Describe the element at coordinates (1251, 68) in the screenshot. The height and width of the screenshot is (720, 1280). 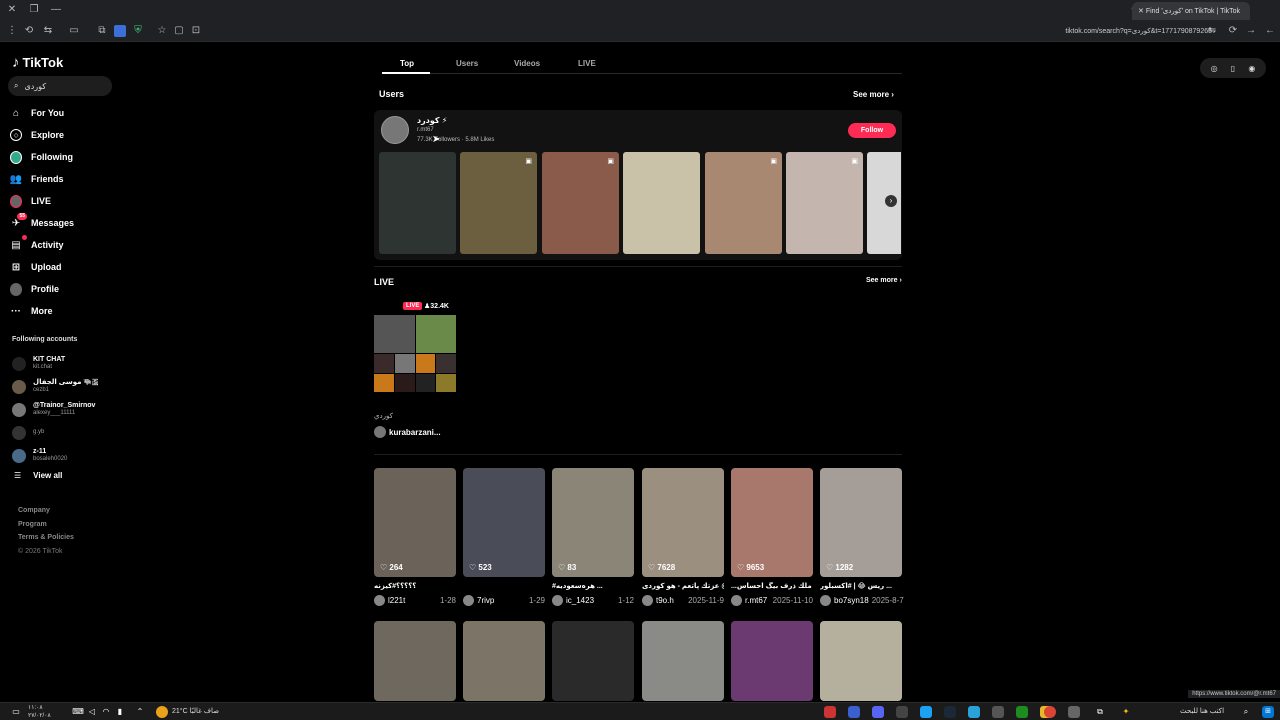
I see `user-avatar-icon: ◉` at that location.